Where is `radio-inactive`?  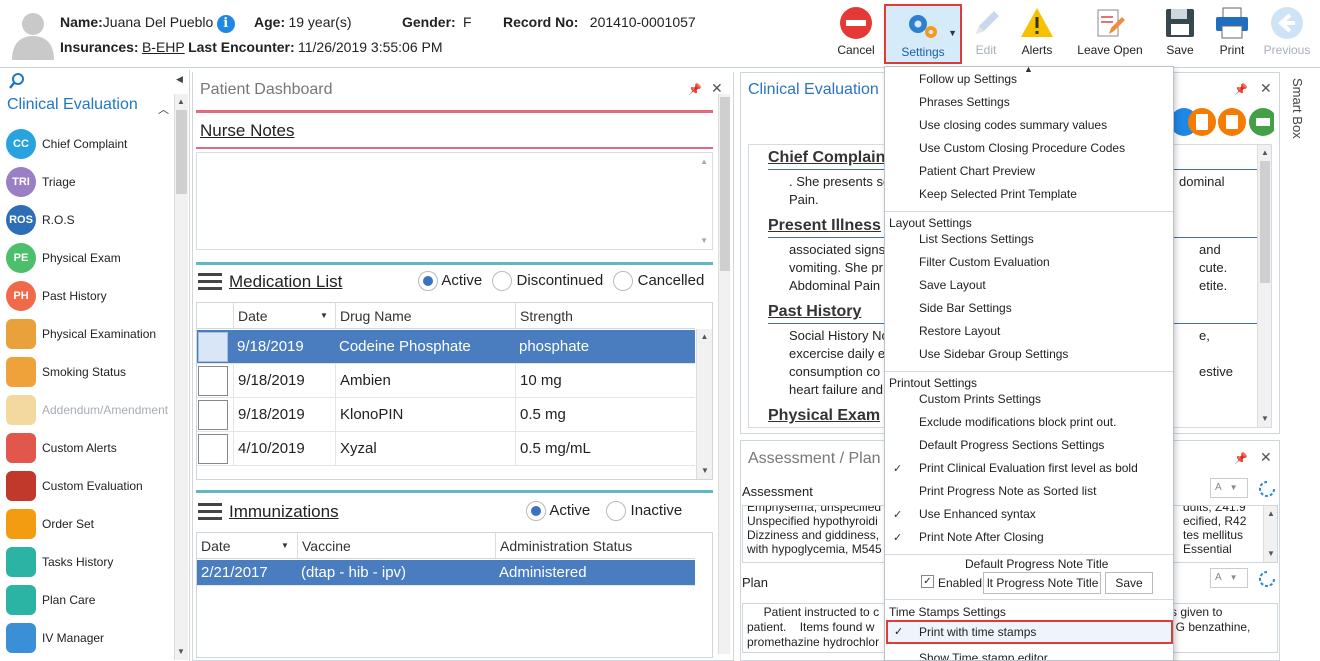 radio-inactive is located at coordinates (616, 511).